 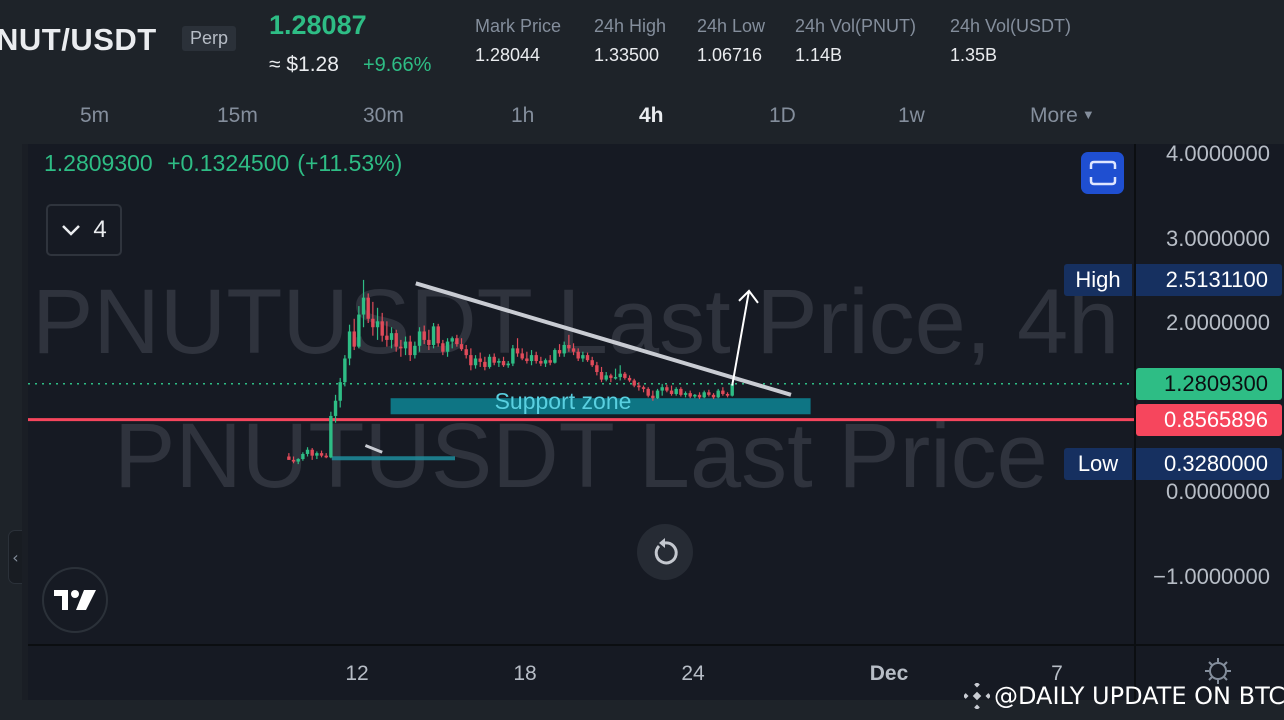 What do you see at coordinates (1088, 114) in the screenshot?
I see `caret-down-icon: ▼` at bounding box center [1088, 114].